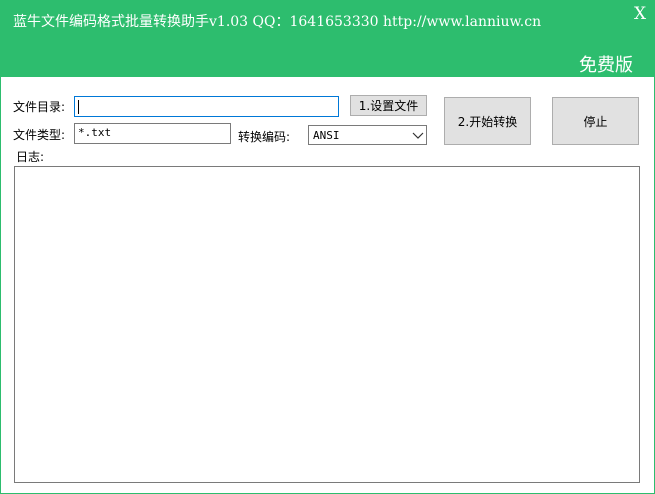  What do you see at coordinates (418, 135) in the screenshot?
I see `chevron-down-icon` at bounding box center [418, 135].